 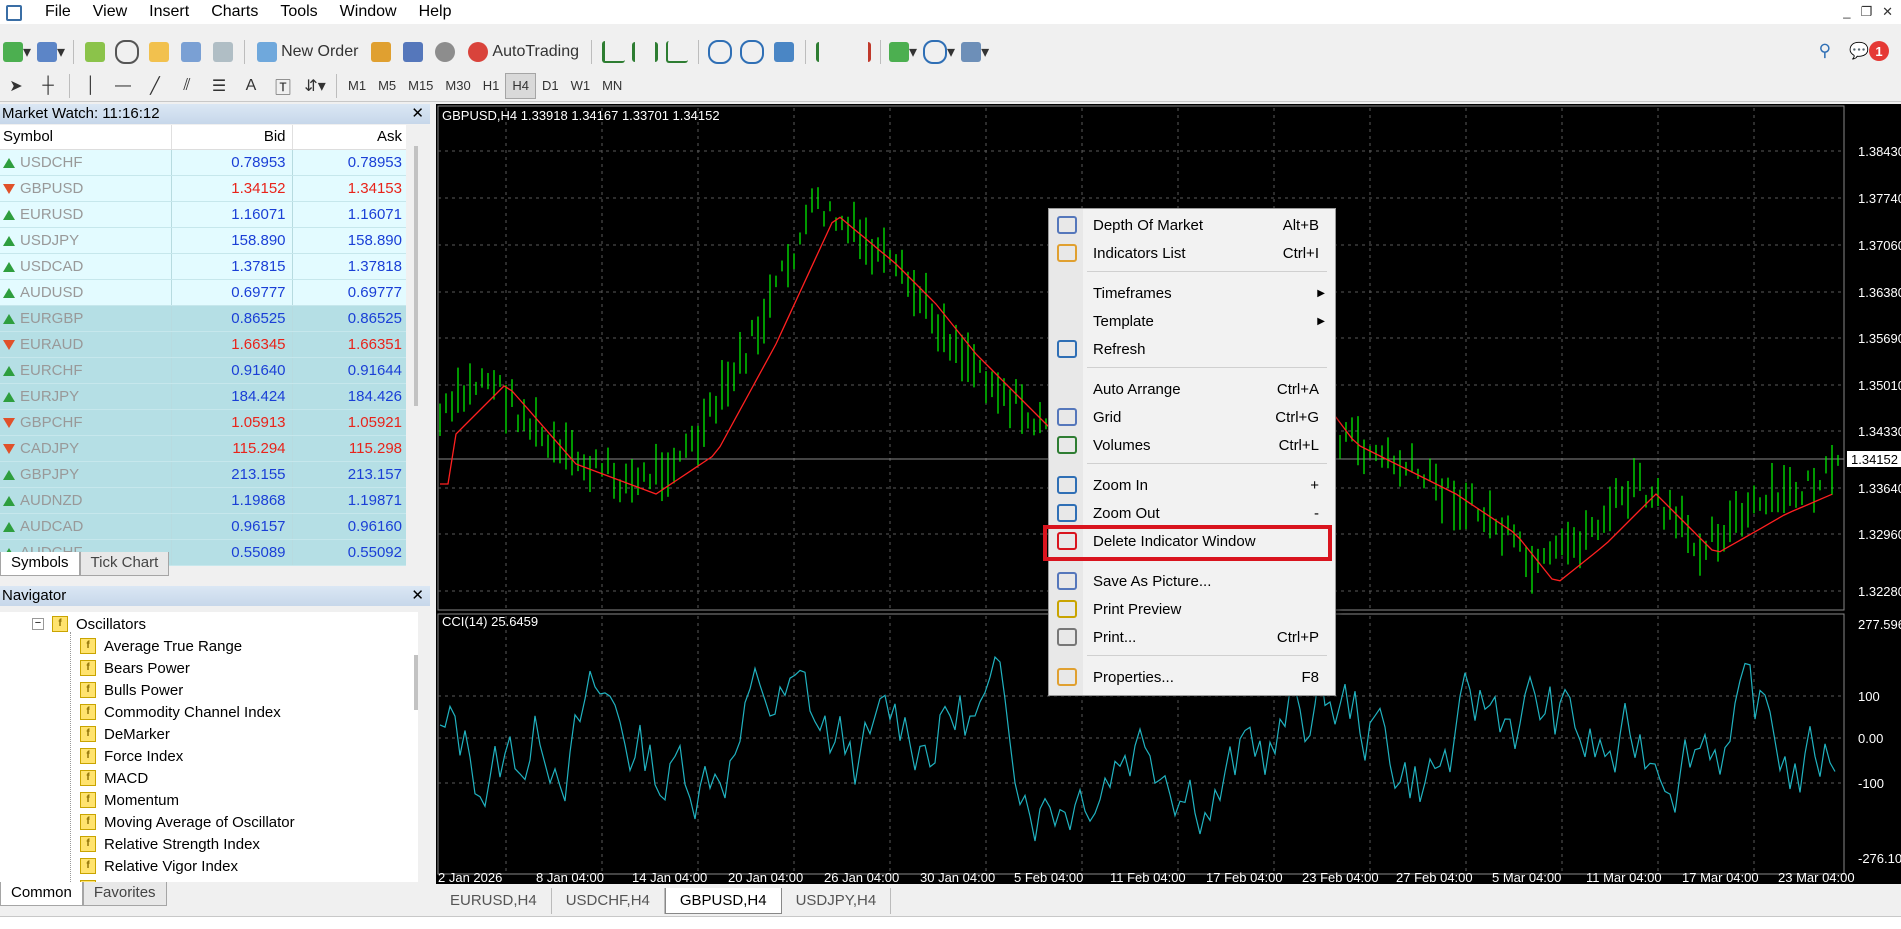 I want to click on table-row: GBPUSD 1.34152 1.34153, so click(x=203, y=189).